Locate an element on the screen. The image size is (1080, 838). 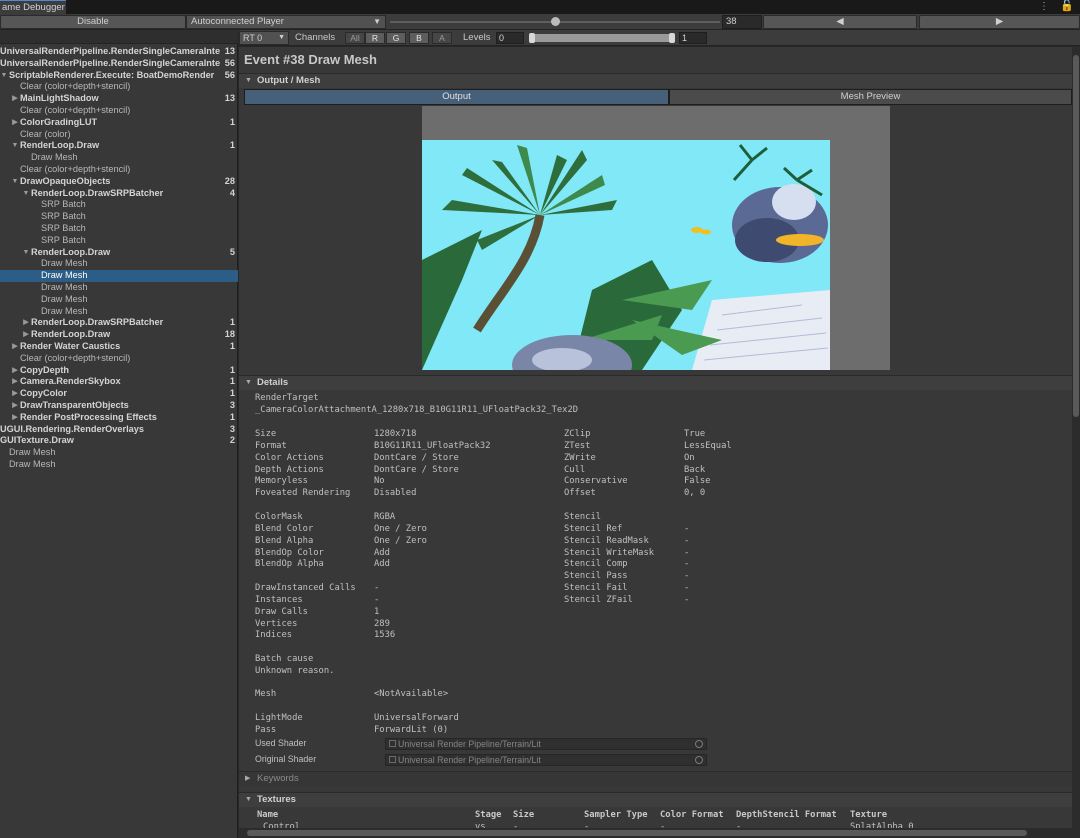
detail-value: Add is located at coordinates (382, 552).